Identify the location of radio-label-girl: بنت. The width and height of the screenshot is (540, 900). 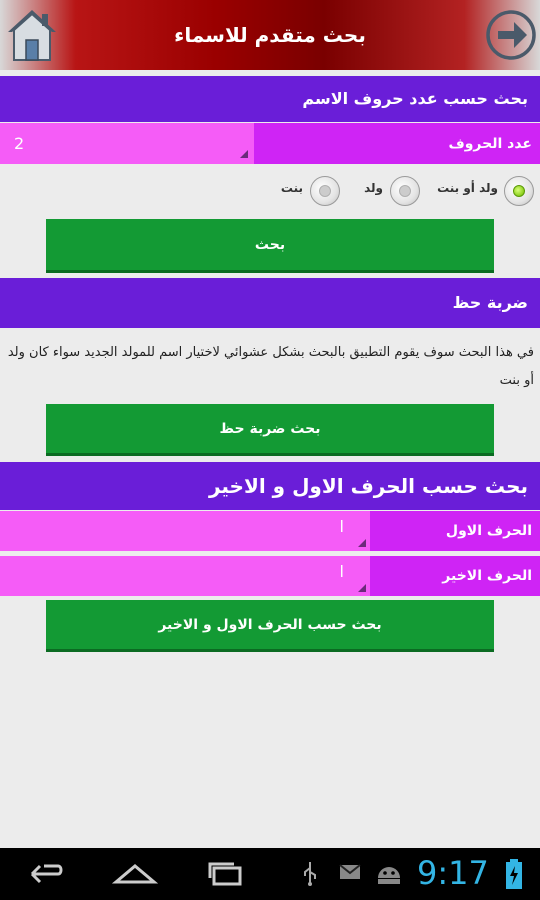
(291, 188).